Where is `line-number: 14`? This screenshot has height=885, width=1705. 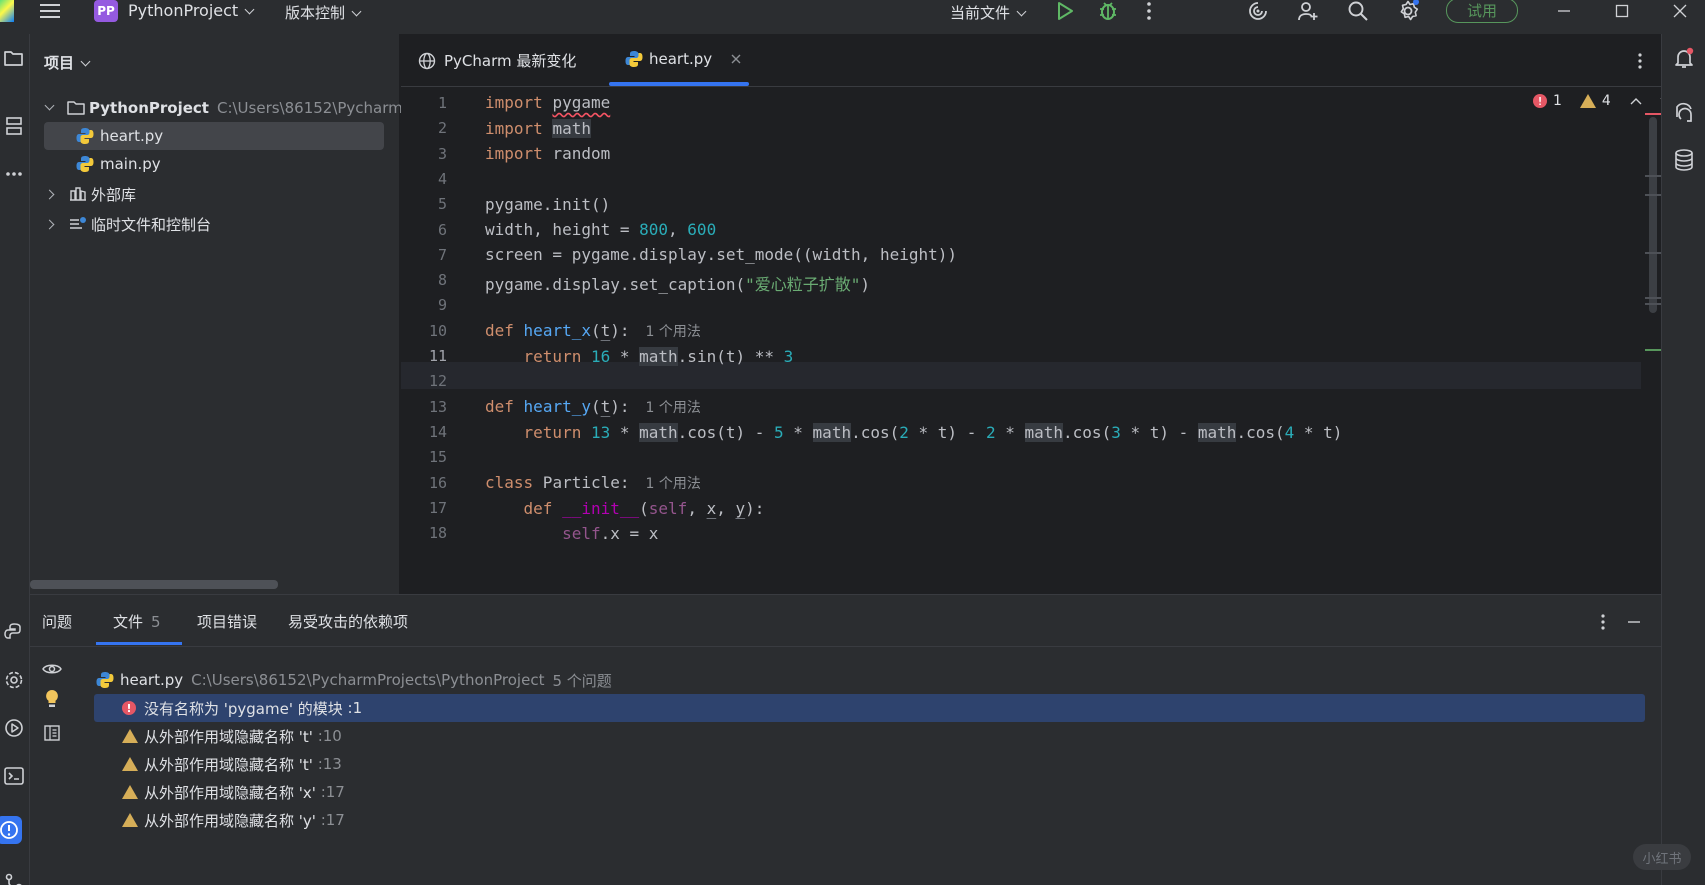
line-number: 14 is located at coordinates (424, 432).